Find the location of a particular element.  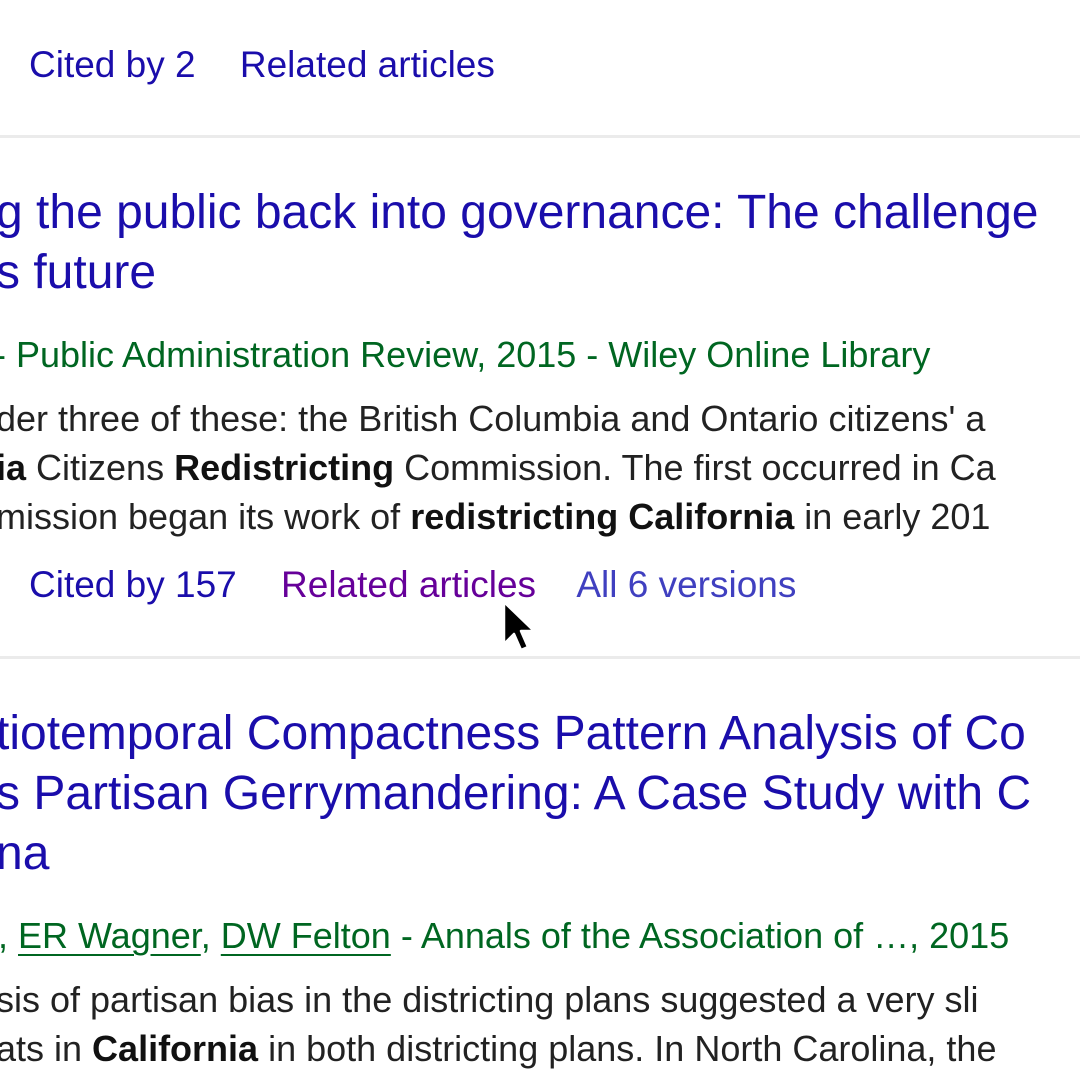

result3-title-line3: na is located at coordinates (24, 853).